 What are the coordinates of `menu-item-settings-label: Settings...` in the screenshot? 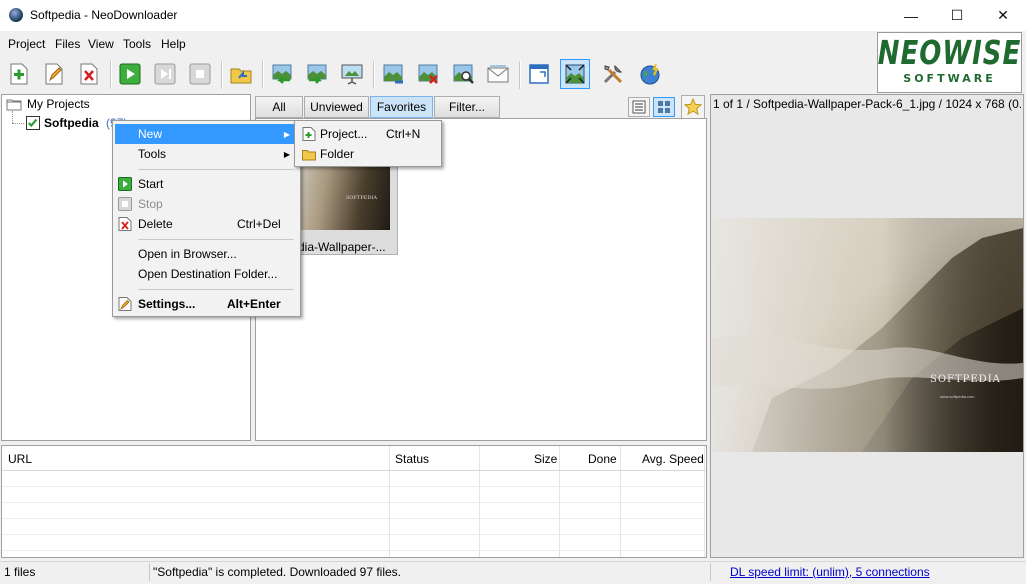 It's located at (167, 304).